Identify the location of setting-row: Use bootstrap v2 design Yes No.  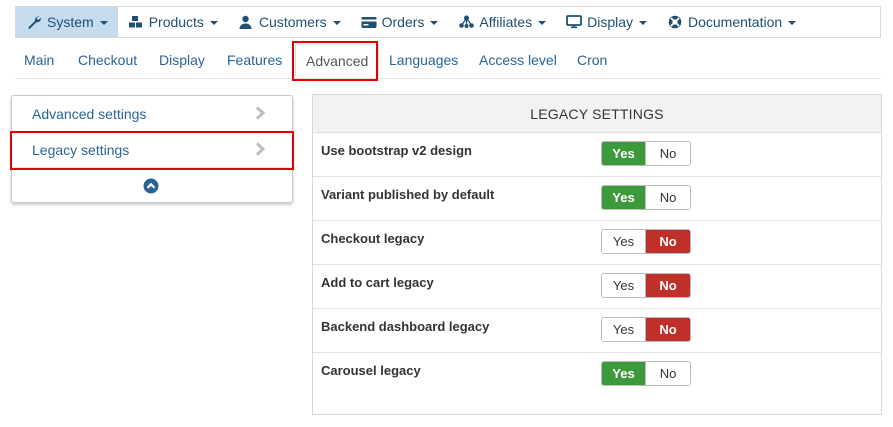
(597, 155).